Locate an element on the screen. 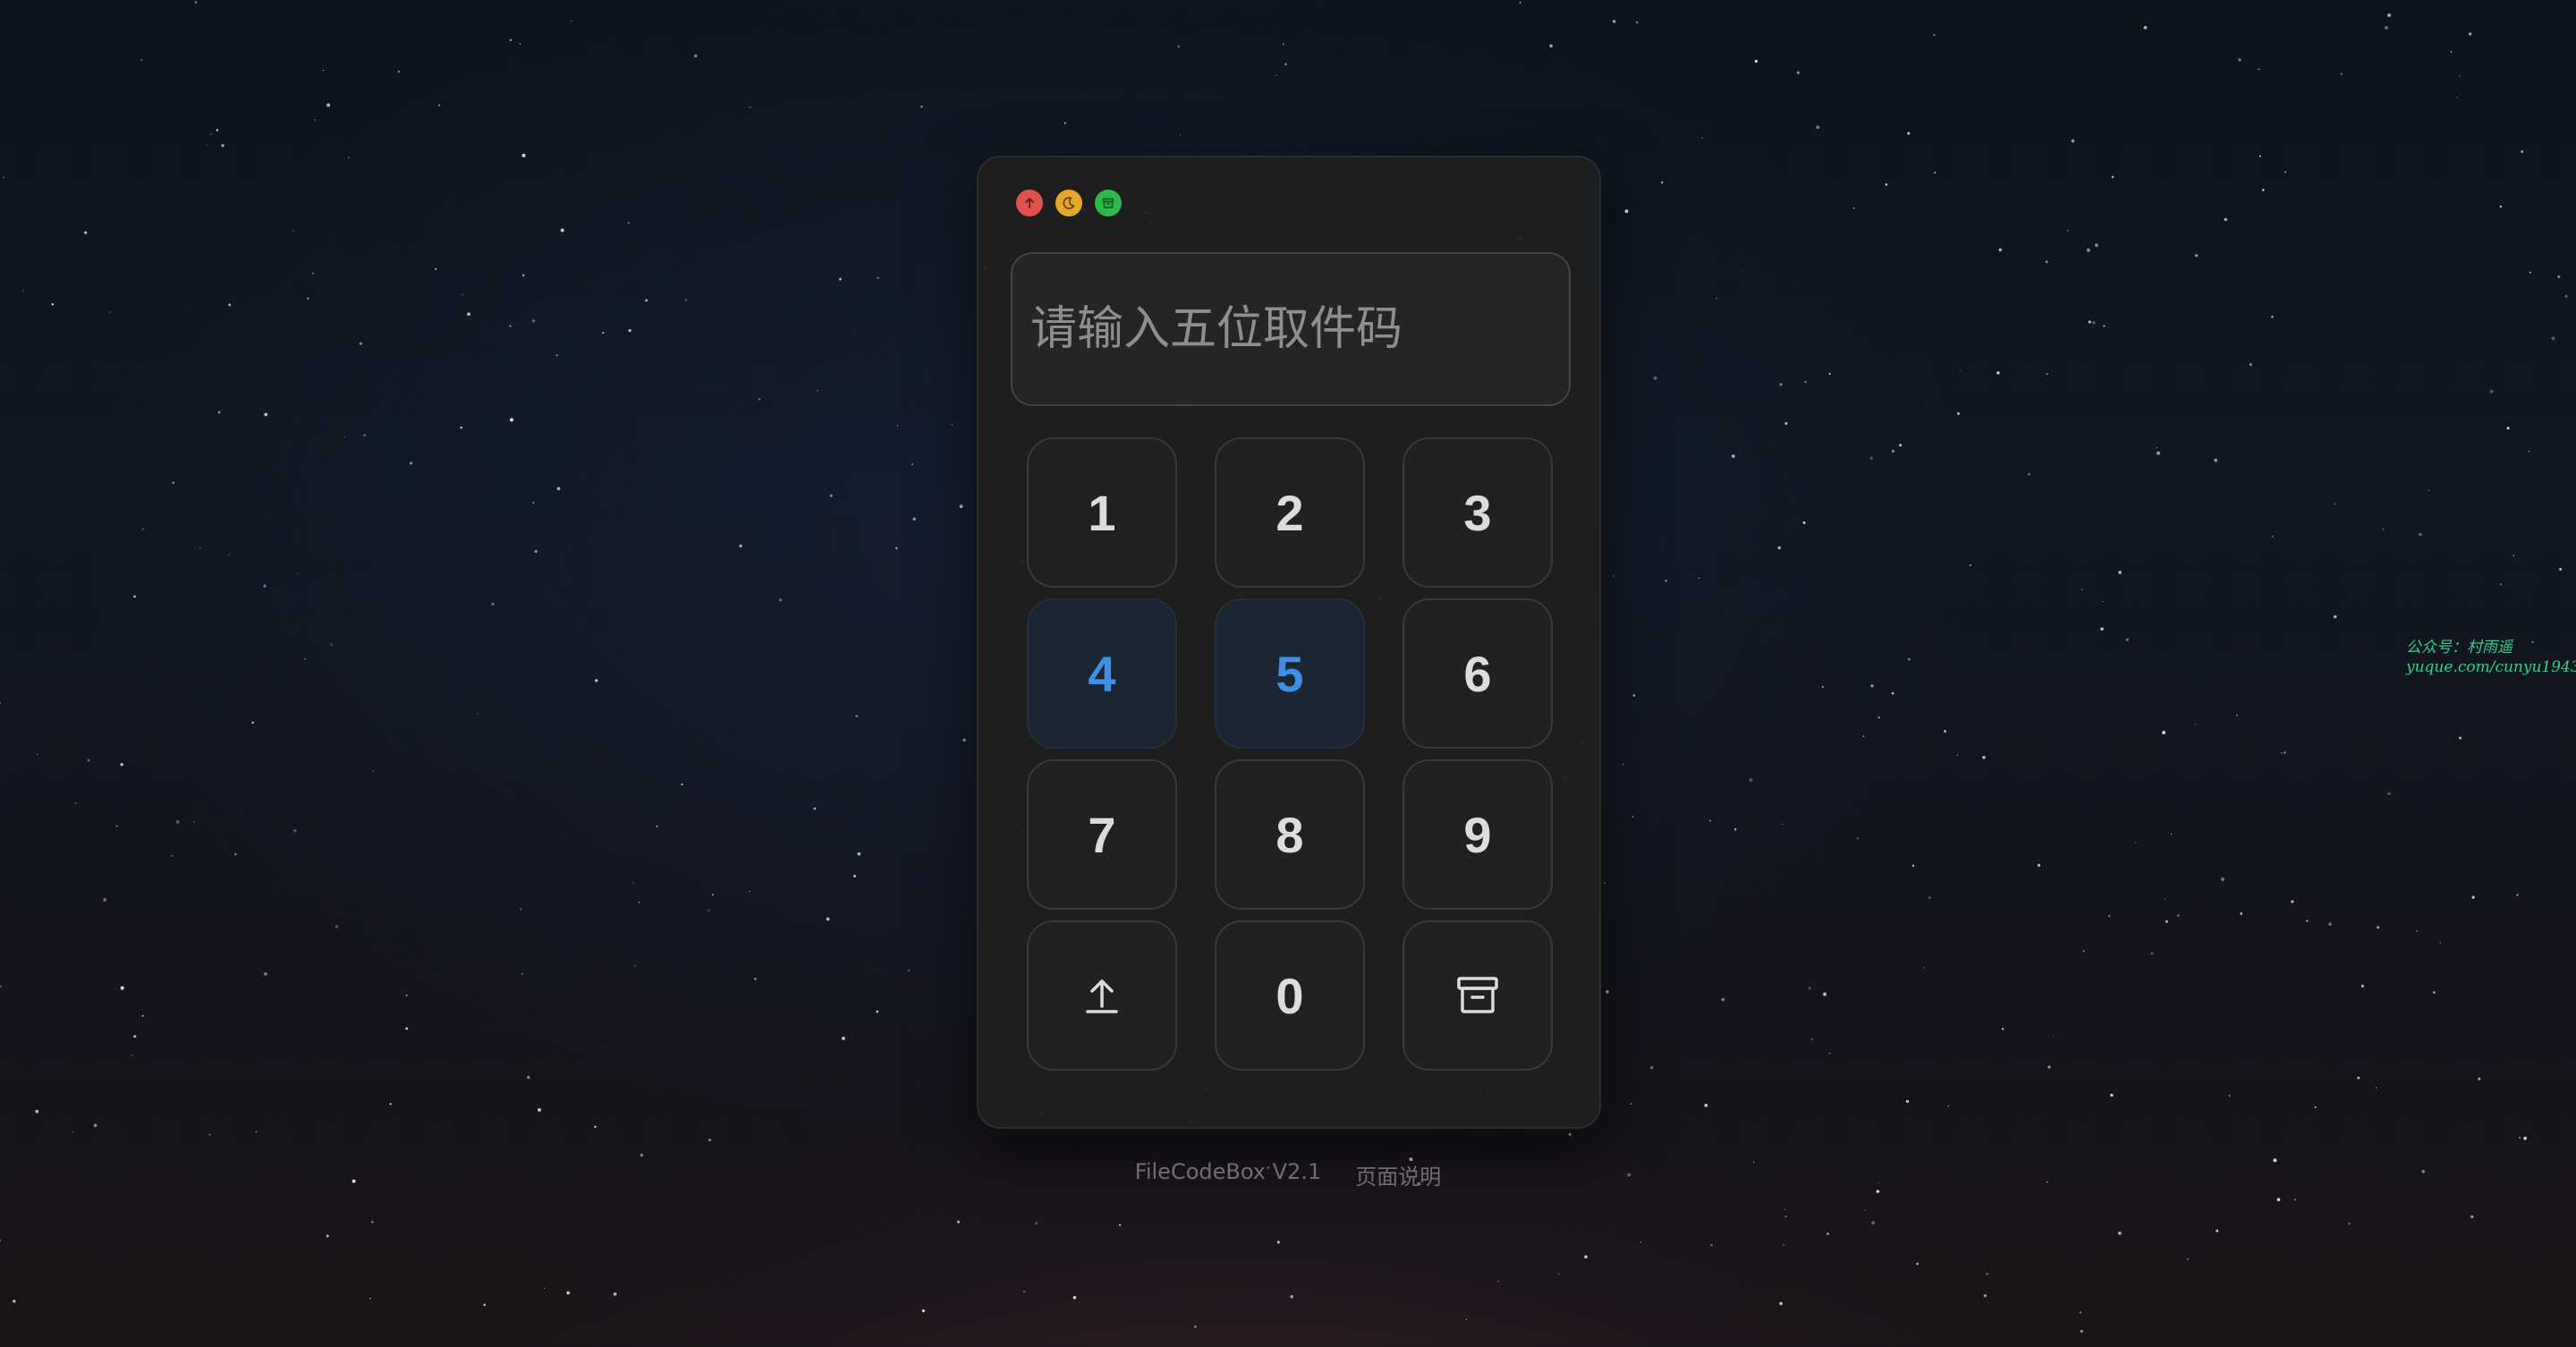 This screenshot has height=1347, width=2576. key-nine-button: 9 is located at coordinates (1477, 834).